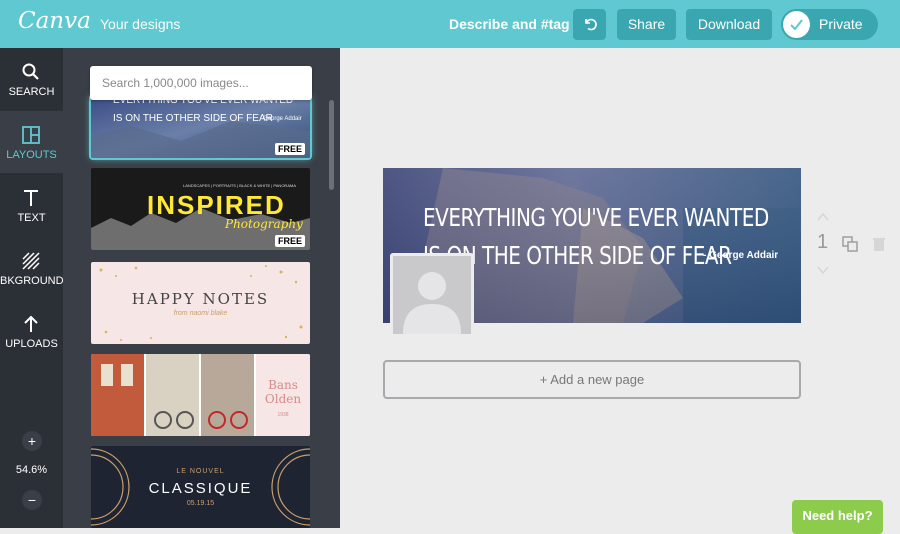  I want to click on background-icon, so click(31, 261).